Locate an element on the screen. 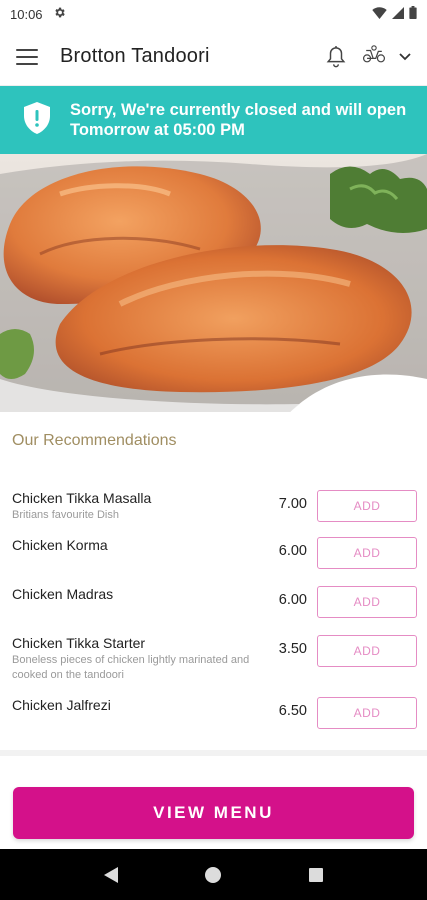 This screenshot has width=427, height=900. item-name: Chicken Jalfrezi is located at coordinates (61, 705).